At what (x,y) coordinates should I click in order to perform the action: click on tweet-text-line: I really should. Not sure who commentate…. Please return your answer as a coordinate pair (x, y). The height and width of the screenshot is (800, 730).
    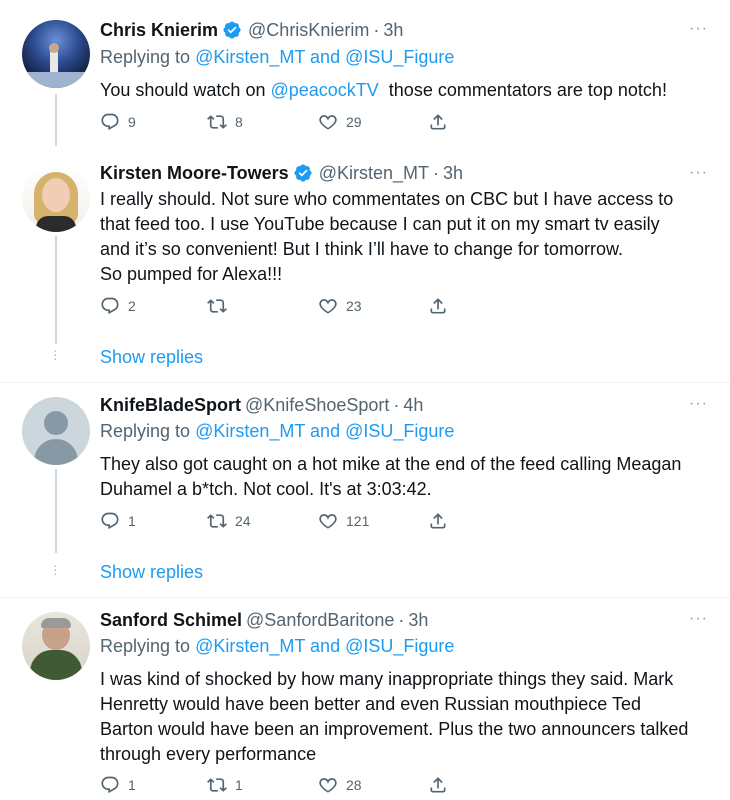
    Looking at the image, I should click on (387, 199).